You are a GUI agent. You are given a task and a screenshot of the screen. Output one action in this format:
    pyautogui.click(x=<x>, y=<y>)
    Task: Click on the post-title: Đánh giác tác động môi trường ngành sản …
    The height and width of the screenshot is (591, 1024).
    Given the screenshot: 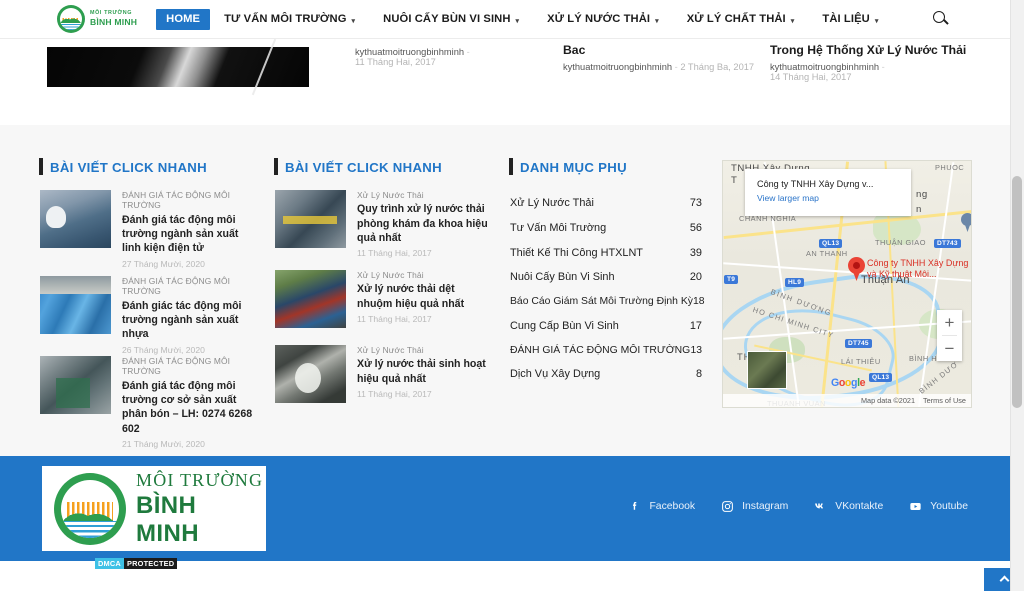 What is the action you would take?
    pyautogui.click(x=188, y=320)
    